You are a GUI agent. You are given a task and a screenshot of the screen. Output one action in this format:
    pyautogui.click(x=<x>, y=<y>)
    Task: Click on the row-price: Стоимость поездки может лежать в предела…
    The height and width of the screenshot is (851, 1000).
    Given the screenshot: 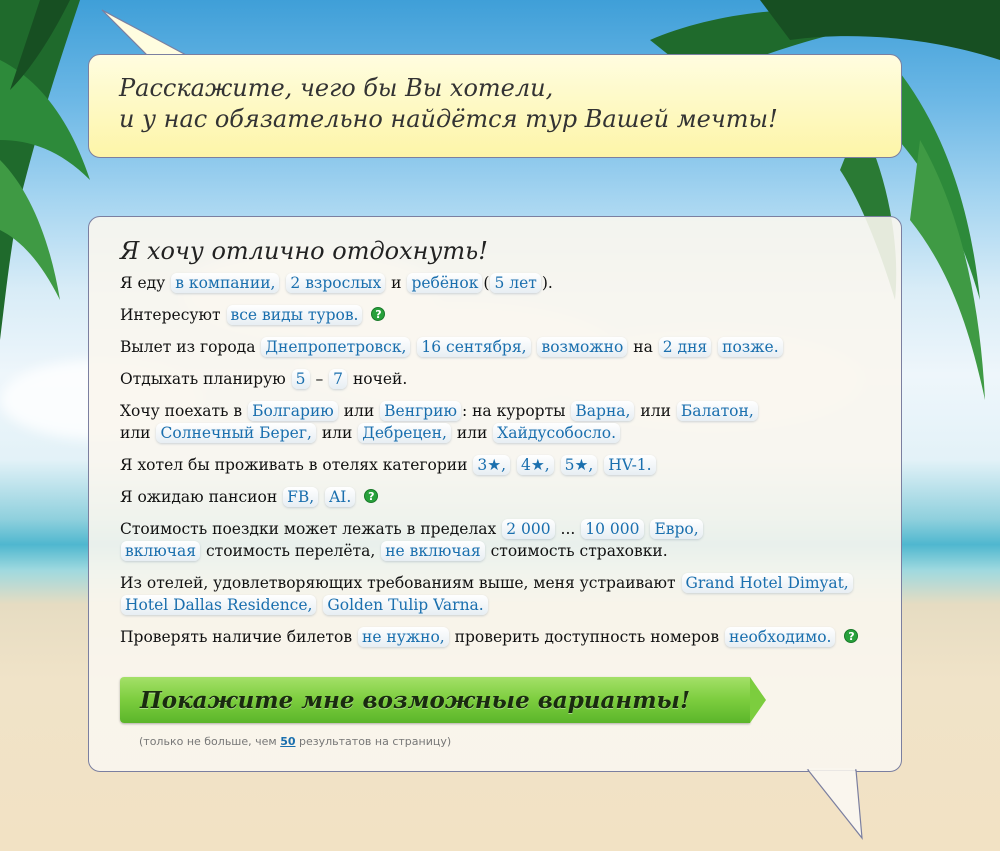 What is the action you would take?
    pyautogui.click(x=495, y=540)
    